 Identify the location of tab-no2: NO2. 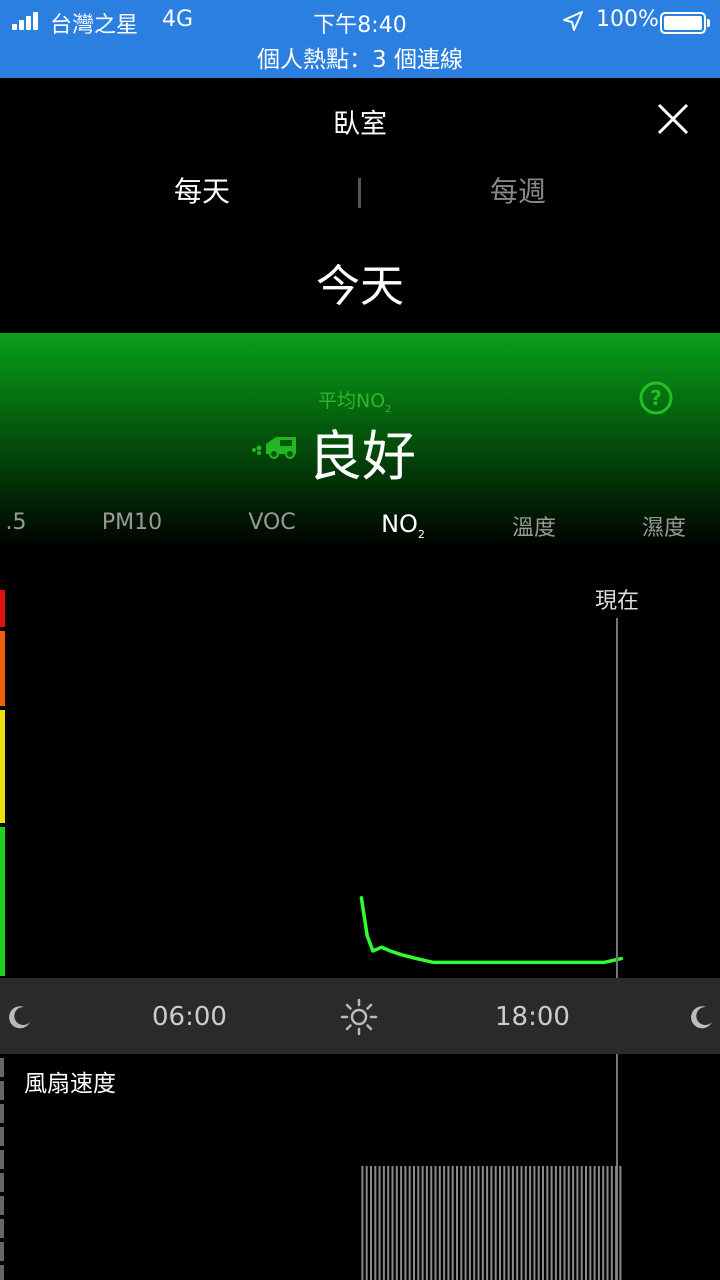
(403, 525).